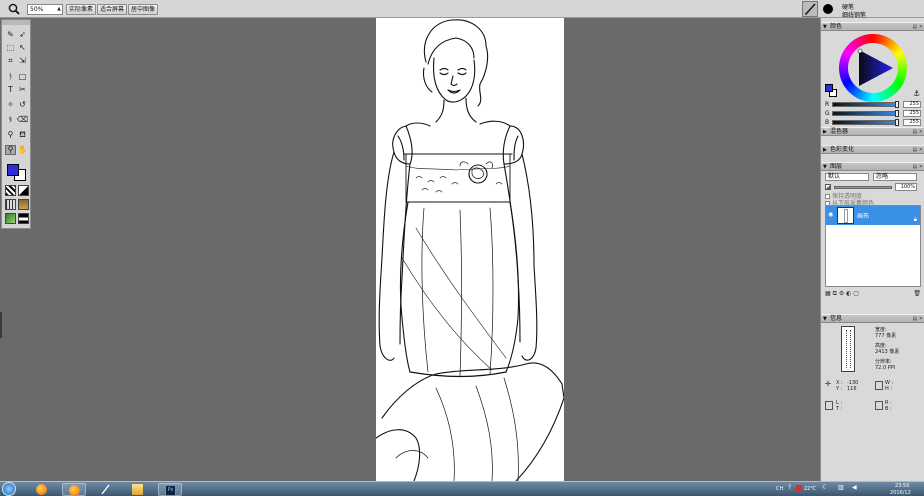 Image resolution: width=924 pixels, height=496 pixels. Describe the element at coordinates (22, 61) in the screenshot. I see `transform-tool-icon: ⇲` at that location.